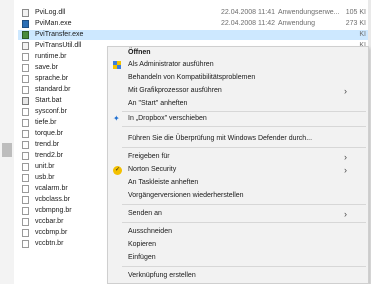  Describe the element at coordinates (48, 100) in the screenshot. I see `file-name: Start.bat` at that location.